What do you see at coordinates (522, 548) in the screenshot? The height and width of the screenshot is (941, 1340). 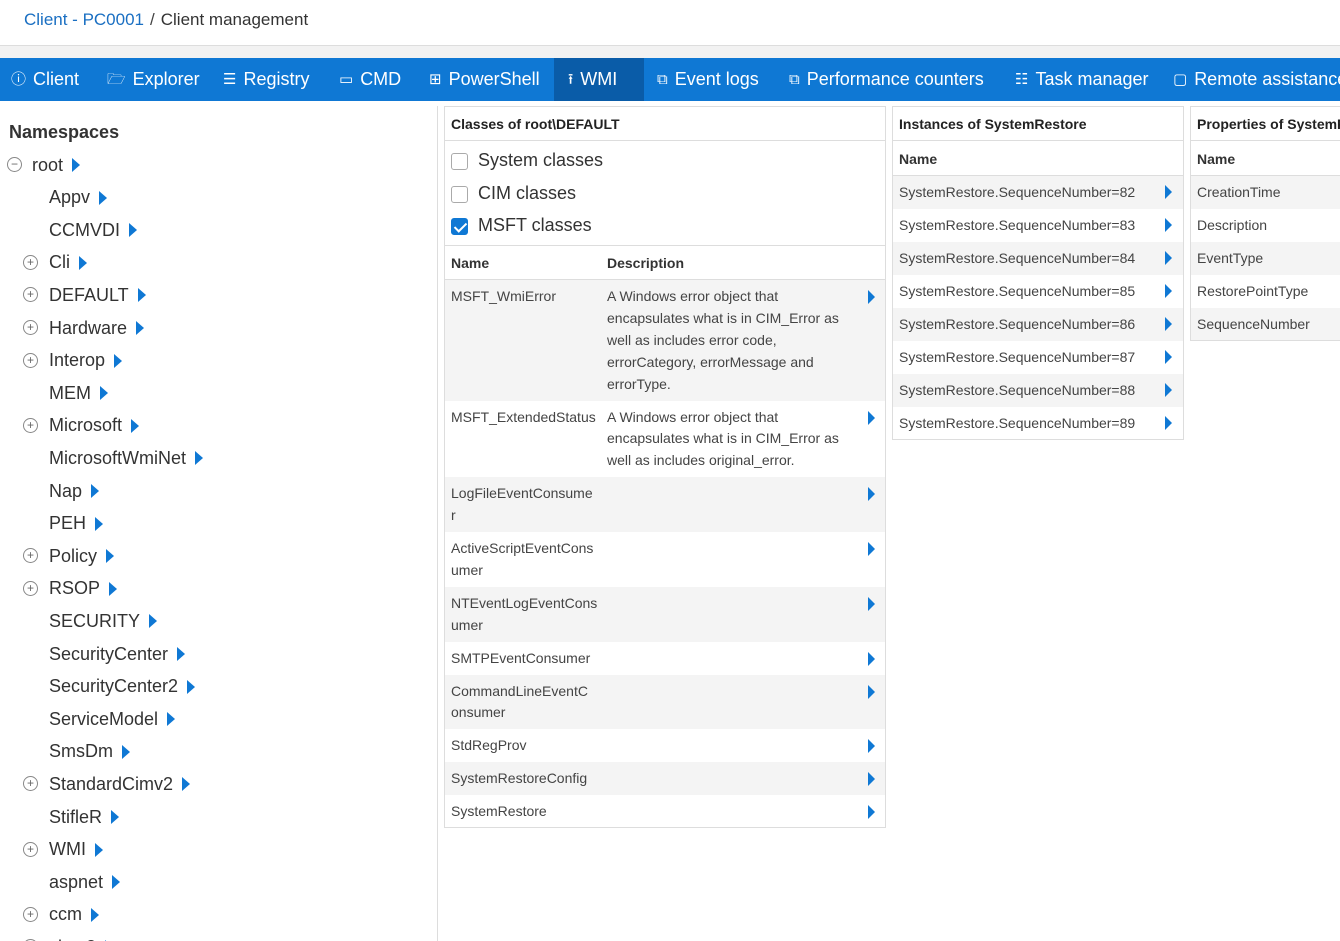 I see `class-name: ActiveScriptEventCons` at bounding box center [522, 548].